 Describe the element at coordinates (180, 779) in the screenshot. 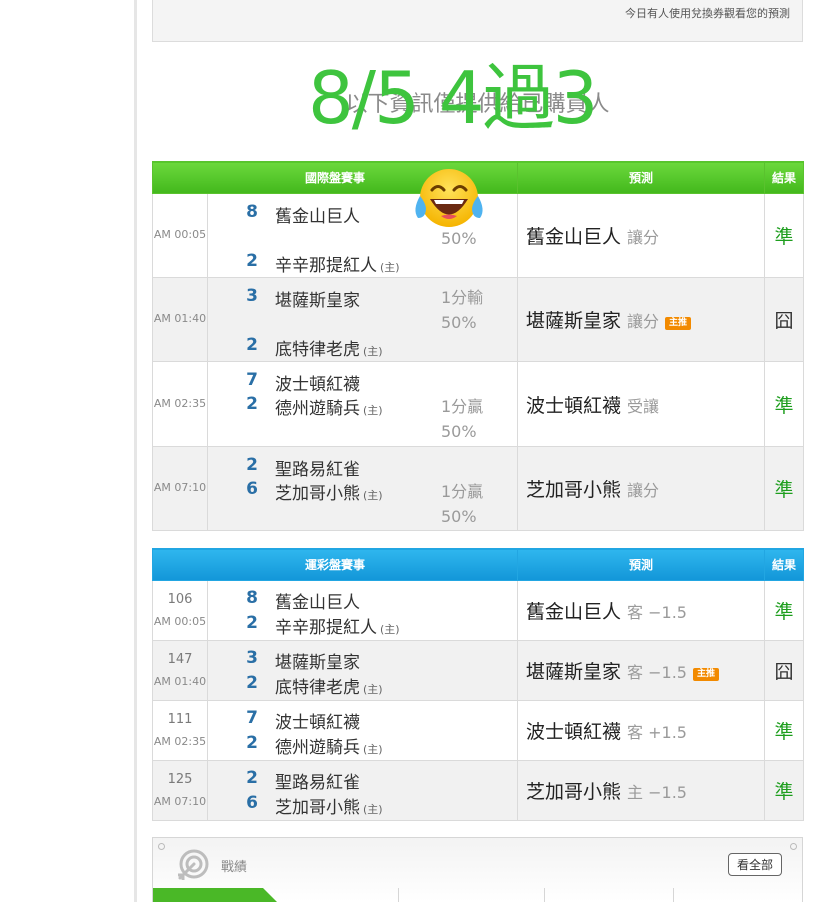

I see `game-code: 125` at that location.